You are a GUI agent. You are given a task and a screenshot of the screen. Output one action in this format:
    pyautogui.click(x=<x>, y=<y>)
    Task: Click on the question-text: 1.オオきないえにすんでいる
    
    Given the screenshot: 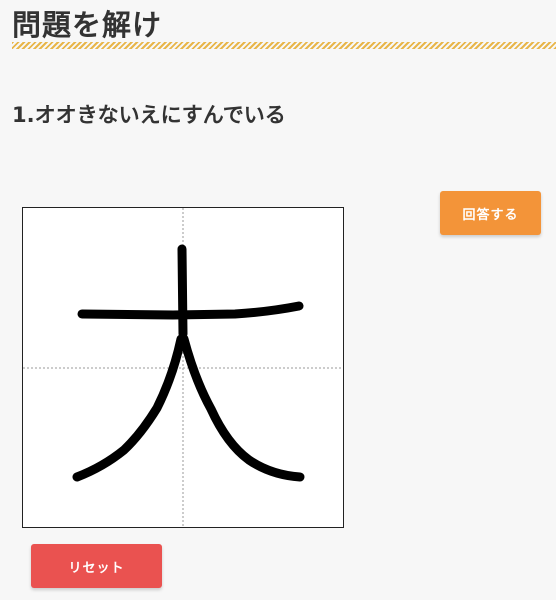 What is the action you would take?
    pyautogui.click(x=149, y=115)
    